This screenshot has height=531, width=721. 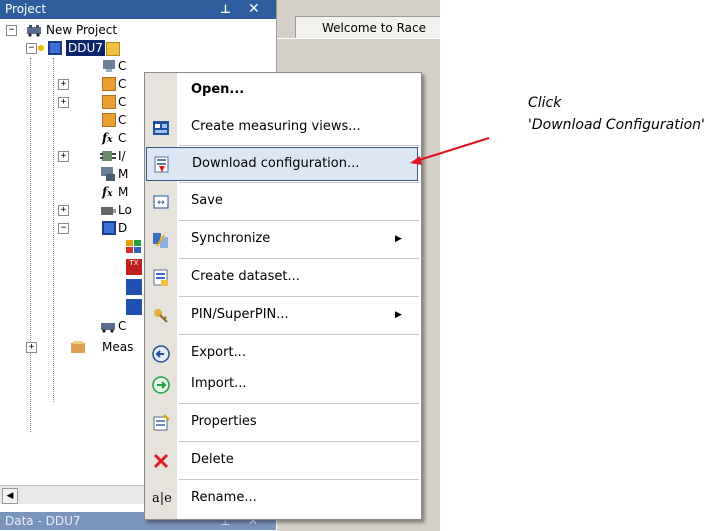 What do you see at coordinates (161, 423) in the screenshot?
I see `properties-icon` at bounding box center [161, 423].